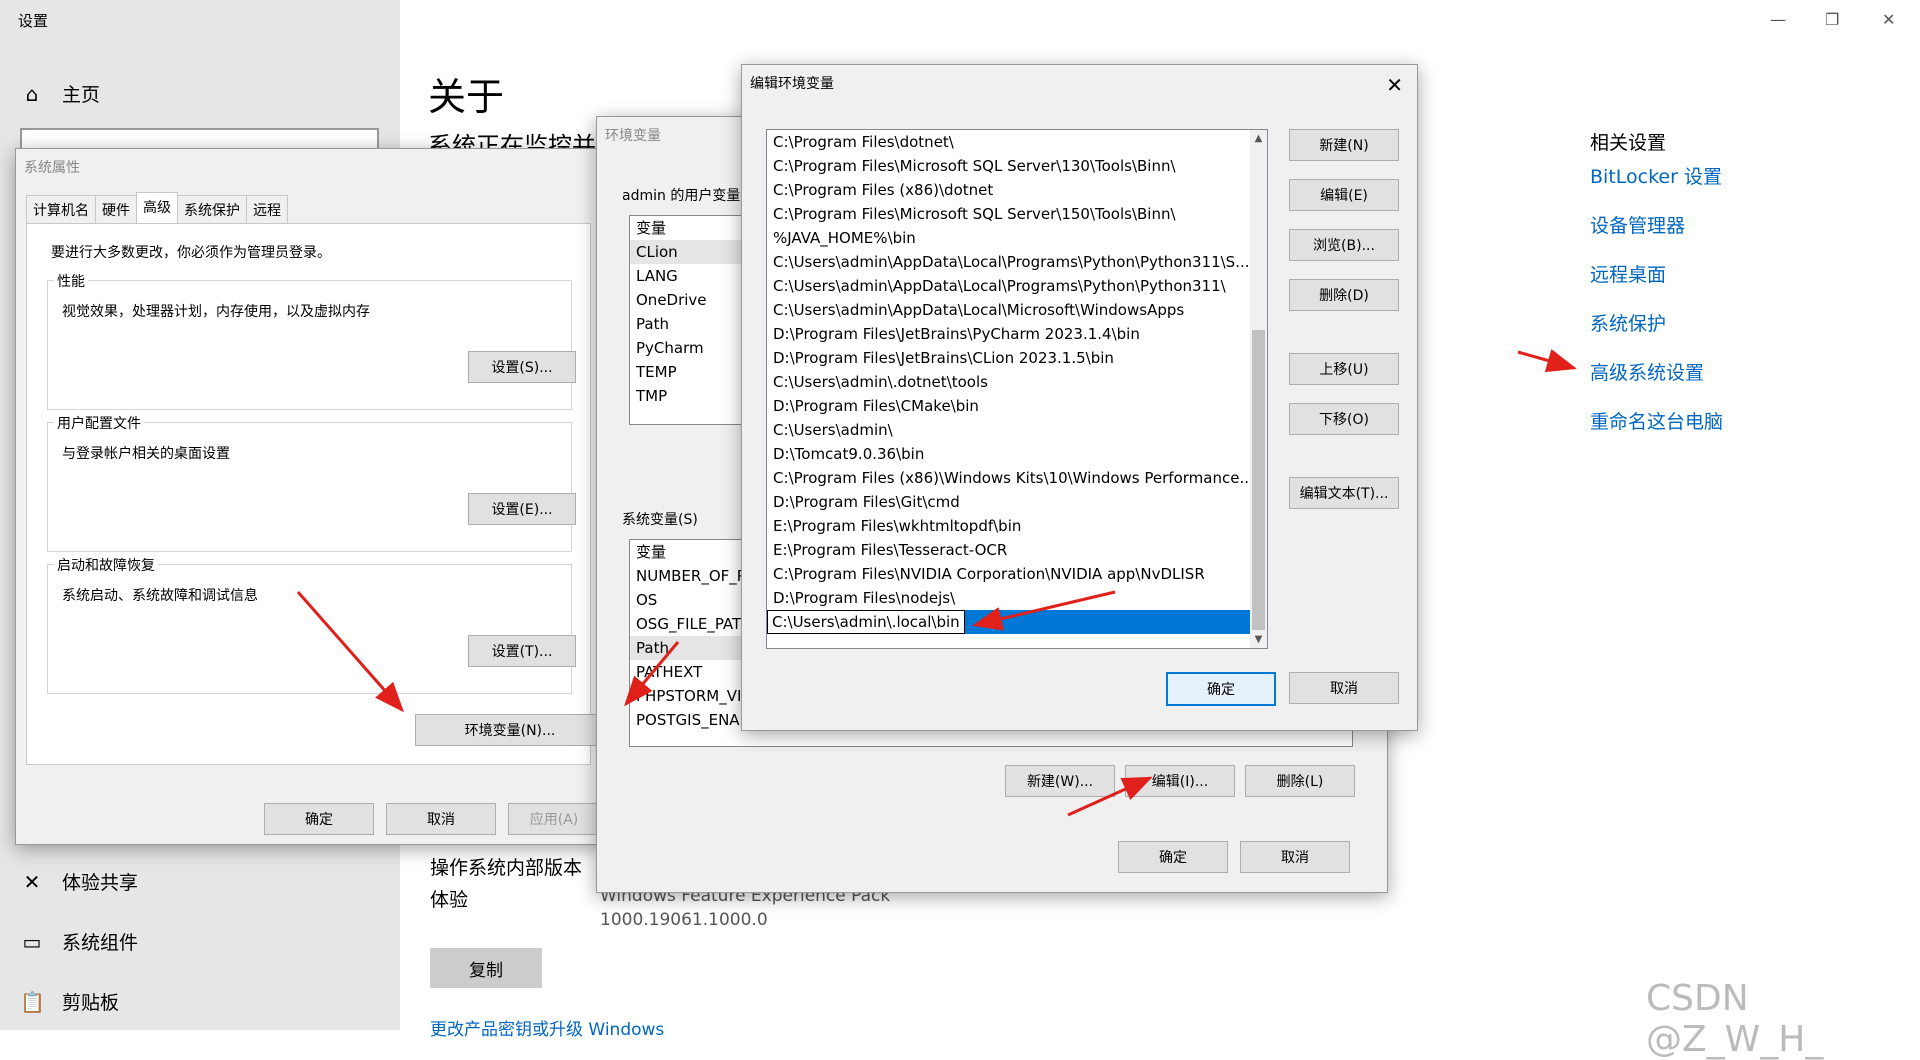 This screenshot has height=1060, width=1920. Describe the element at coordinates (1044, 610) in the screenshot. I see `arrow-to-new-path` at that location.